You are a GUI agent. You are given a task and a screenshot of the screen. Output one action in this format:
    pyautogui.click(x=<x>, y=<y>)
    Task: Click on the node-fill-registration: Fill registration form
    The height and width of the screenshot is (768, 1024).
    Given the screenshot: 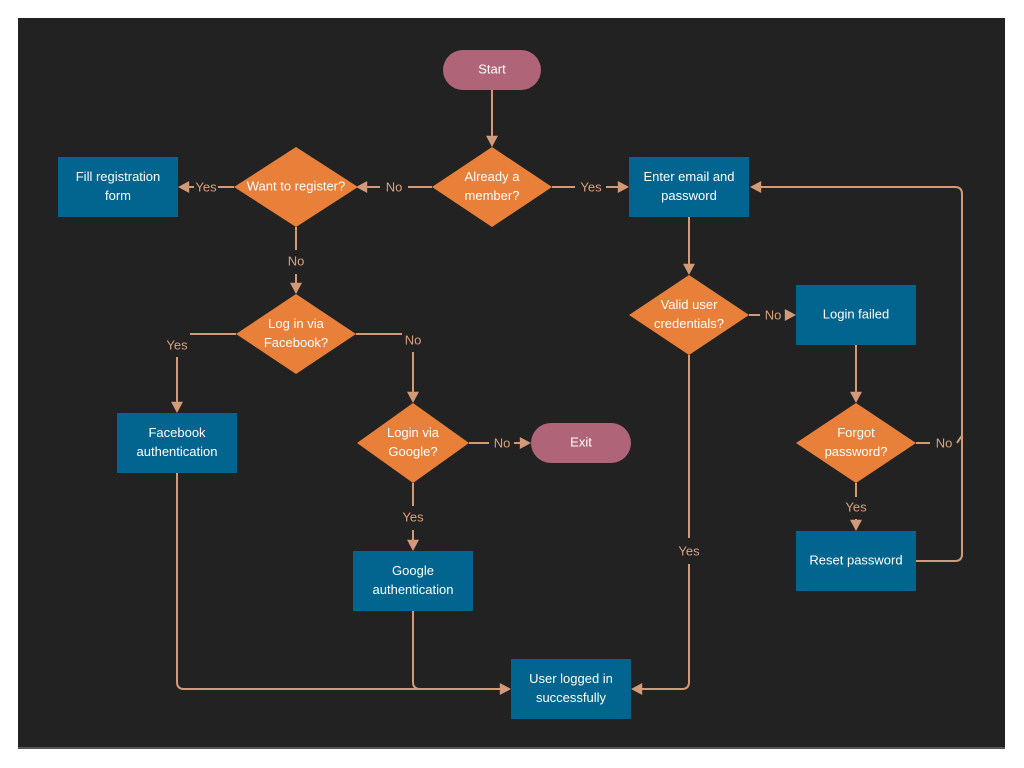 What is the action you would take?
    pyautogui.click(x=118, y=187)
    